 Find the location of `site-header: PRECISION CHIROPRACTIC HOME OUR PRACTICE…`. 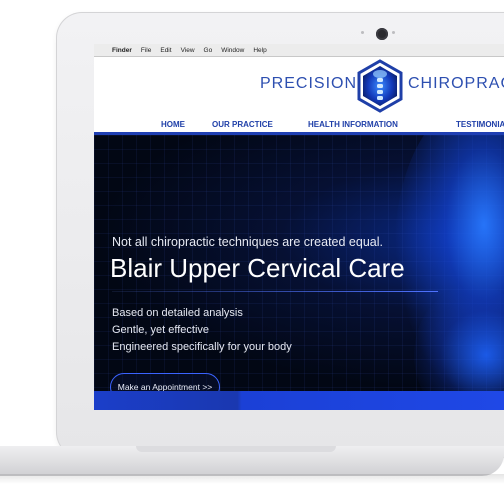

site-header: PRECISION CHIROPRACTIC HOME OUR PRACTICE… is located at coordinates (299, 93).